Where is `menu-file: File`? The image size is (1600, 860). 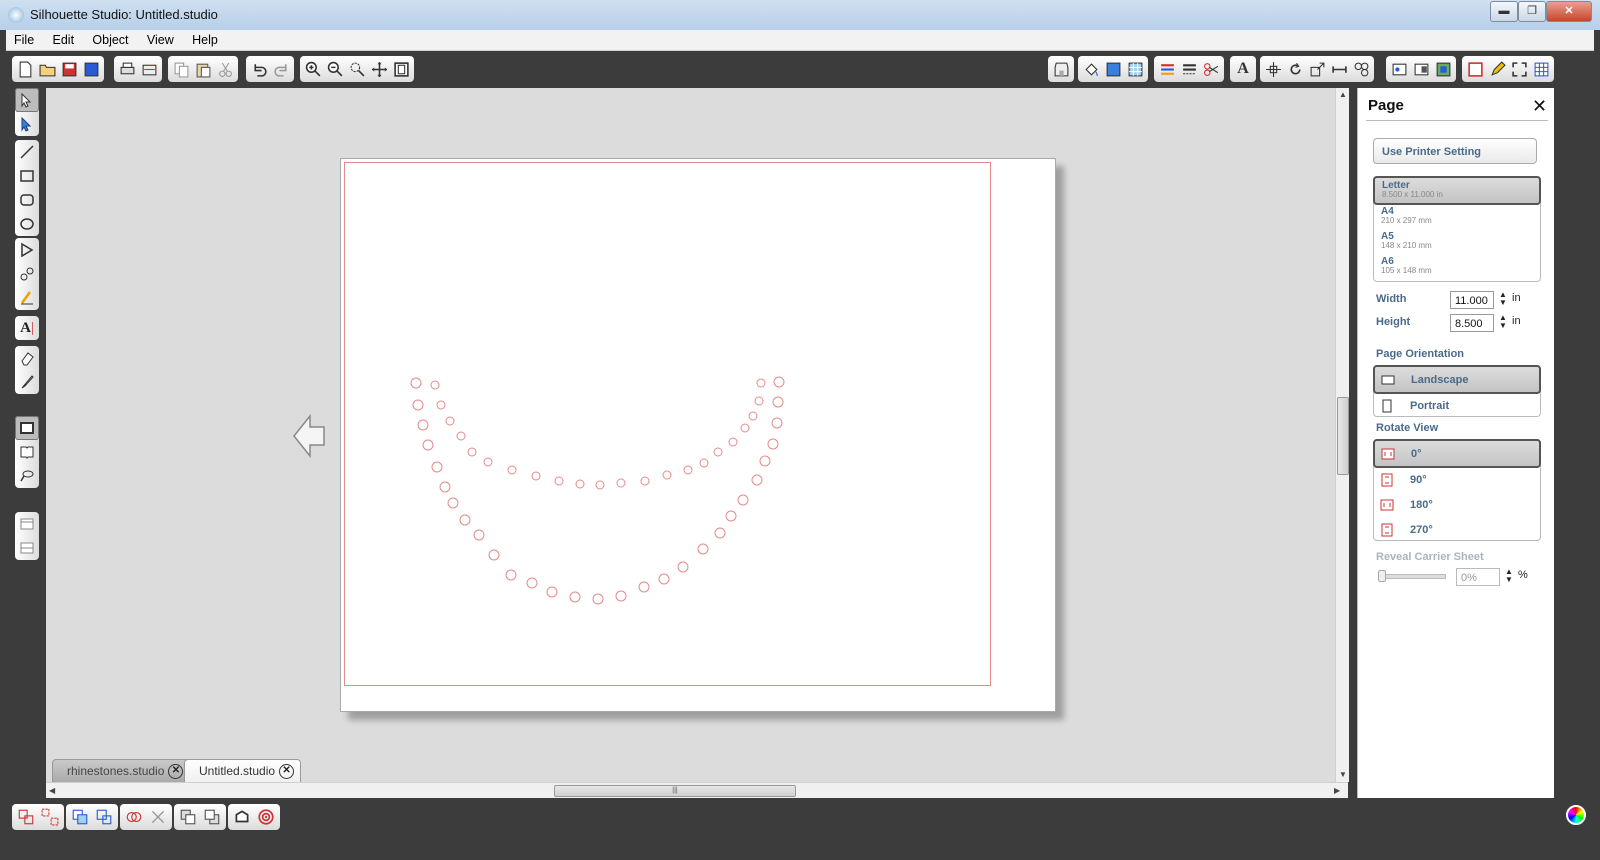 menu-file: File is located at coordinates (23, 38).